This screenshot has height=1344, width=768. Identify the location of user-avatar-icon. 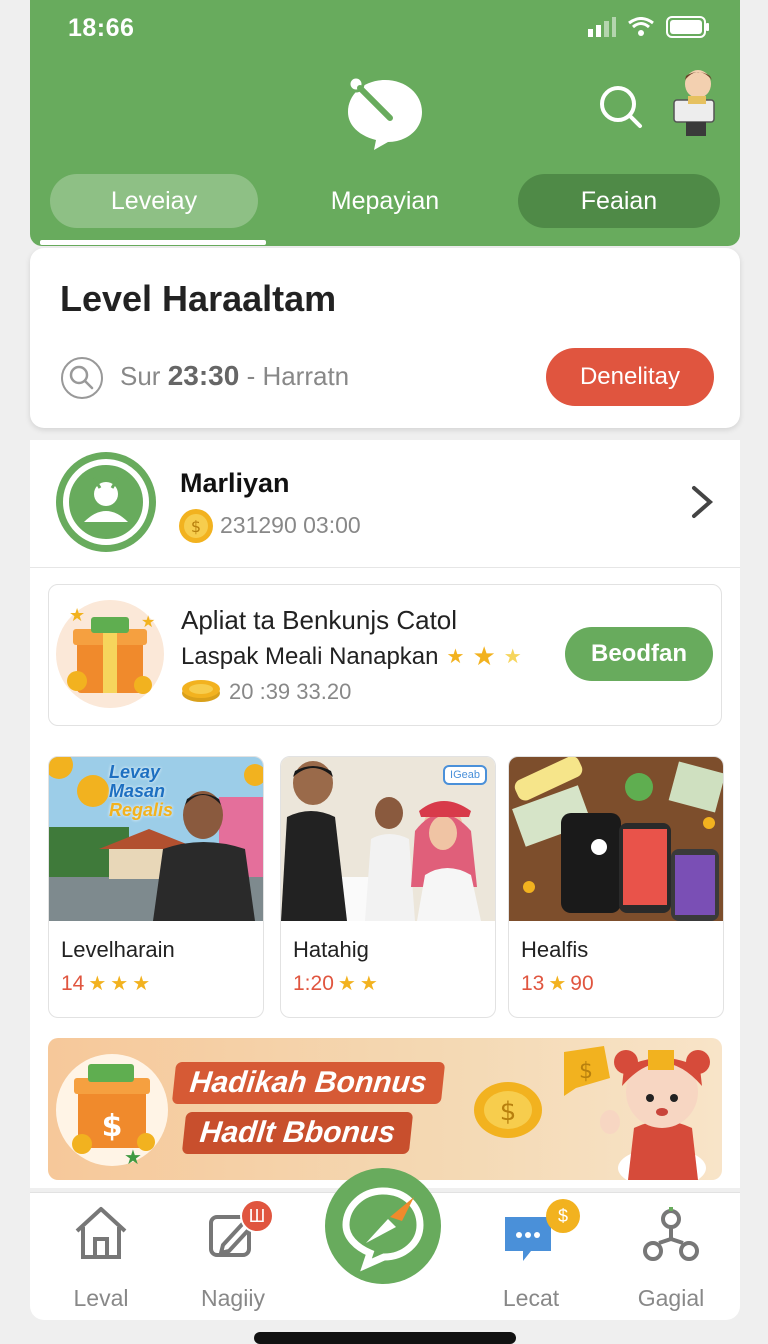
(696, 102).